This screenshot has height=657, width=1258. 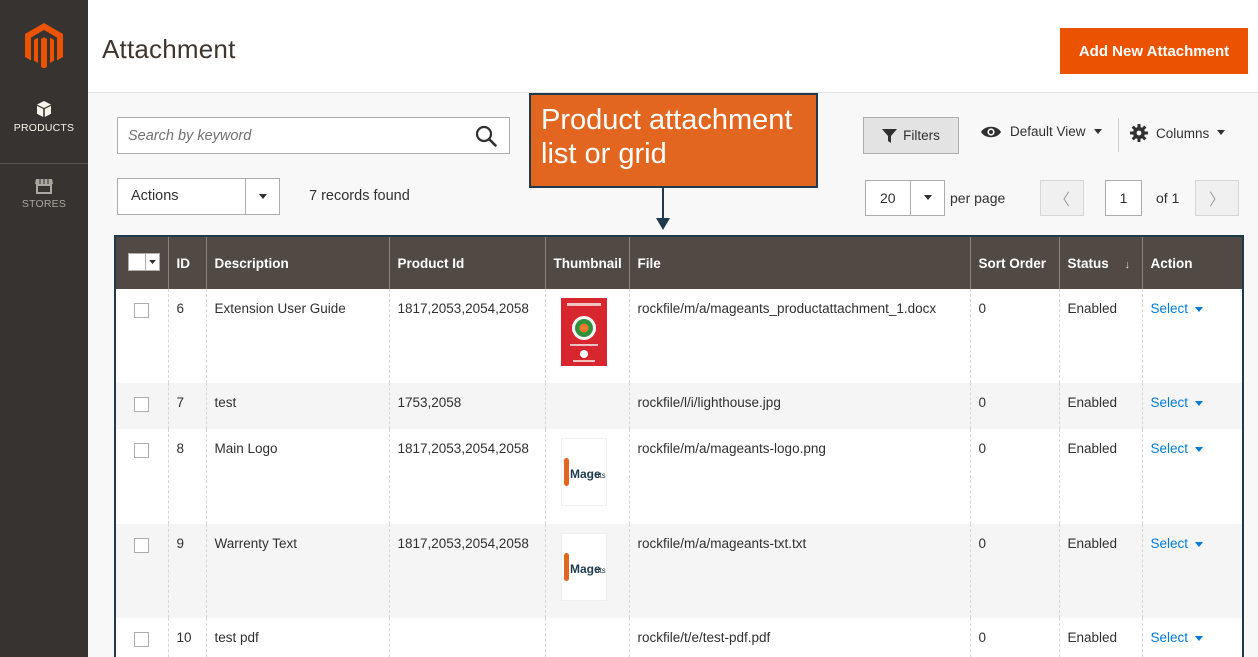 I want to click on column-header-status: Status ↓, so click(x=1100, y=263).